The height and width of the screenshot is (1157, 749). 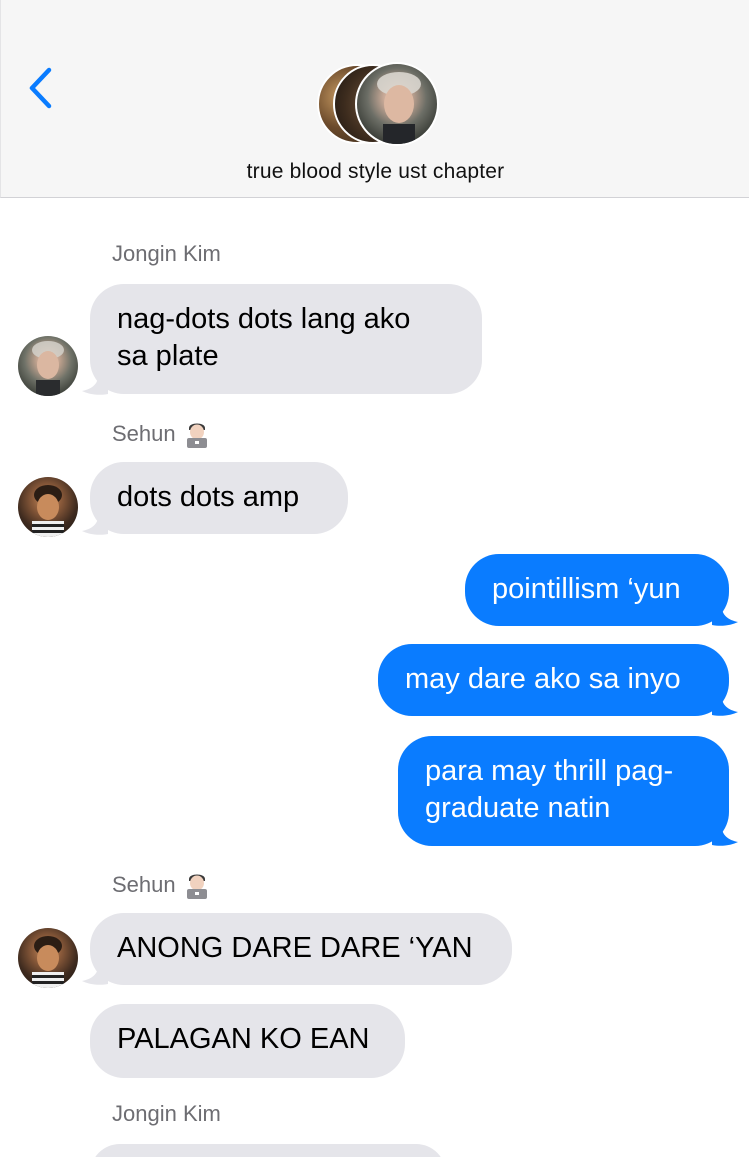 What do you see at coordinates (563, 791) in the screenshot?
I see `message-bubble-outgoing: para may thrill pag- graduate natin` at bounding box center [563, 791].